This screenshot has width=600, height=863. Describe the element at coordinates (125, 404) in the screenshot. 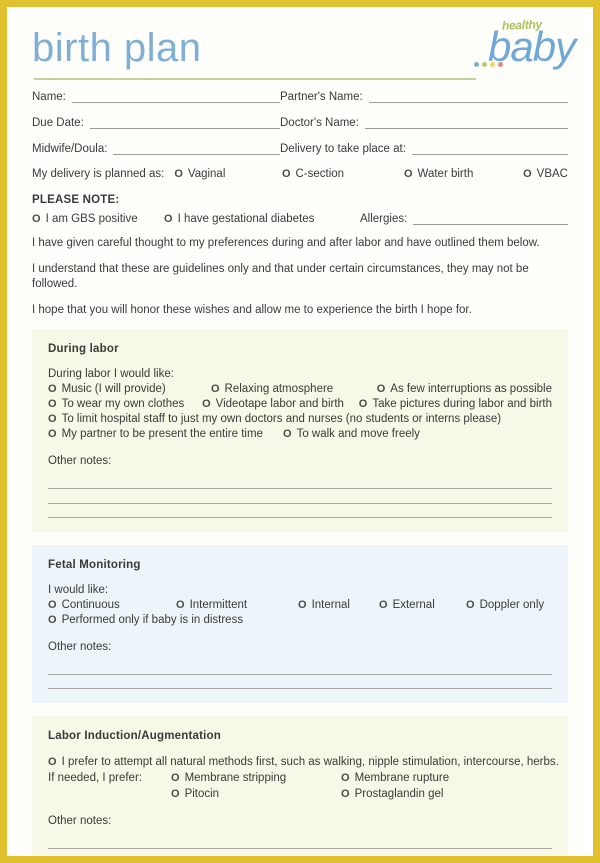

I see `radio-own-clothes: O To wear my own clothes` at that location.